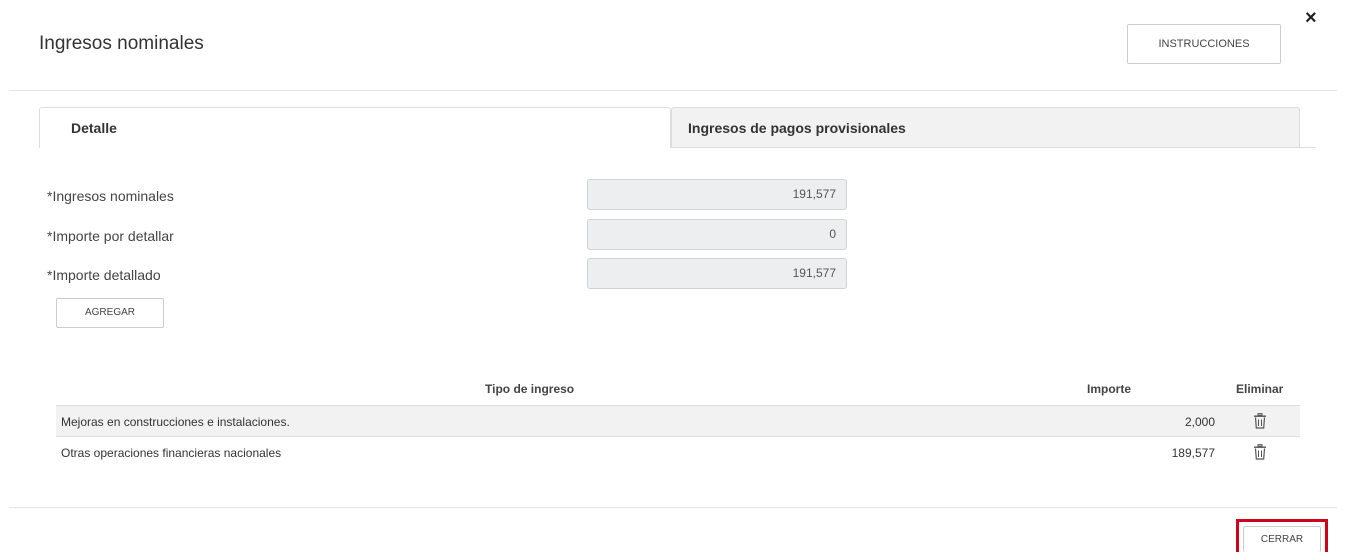 The height and width of the screenshot is (552, 1346). I want to click on column-header-eliminar: Eliminar, so click(1260, 389).